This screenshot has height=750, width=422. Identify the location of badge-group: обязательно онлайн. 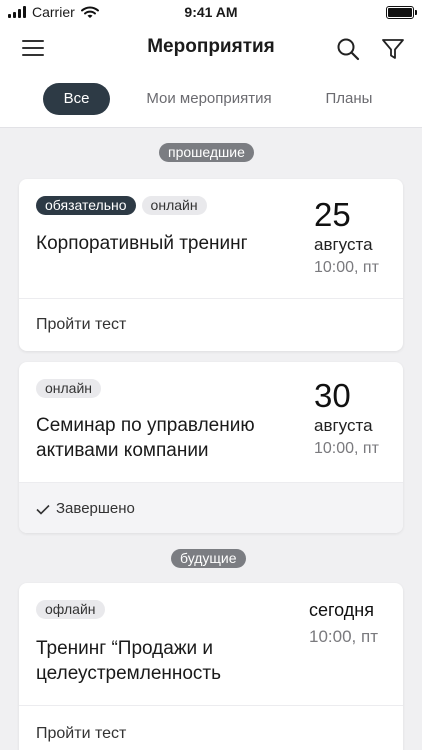
(121, 205).